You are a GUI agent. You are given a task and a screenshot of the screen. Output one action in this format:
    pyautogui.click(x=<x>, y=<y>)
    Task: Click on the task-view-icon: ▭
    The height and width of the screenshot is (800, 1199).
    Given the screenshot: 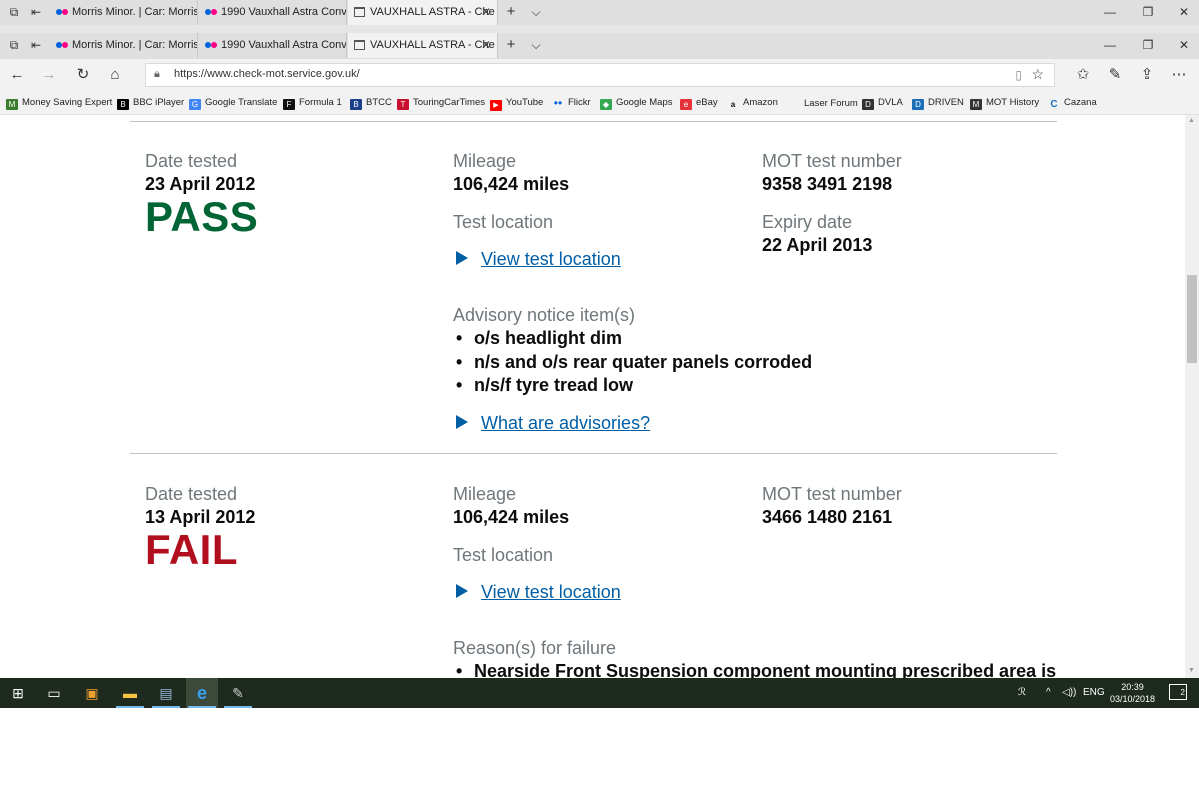 What is the action you would take?
    pyautogui.click(x=54, y=693)
    